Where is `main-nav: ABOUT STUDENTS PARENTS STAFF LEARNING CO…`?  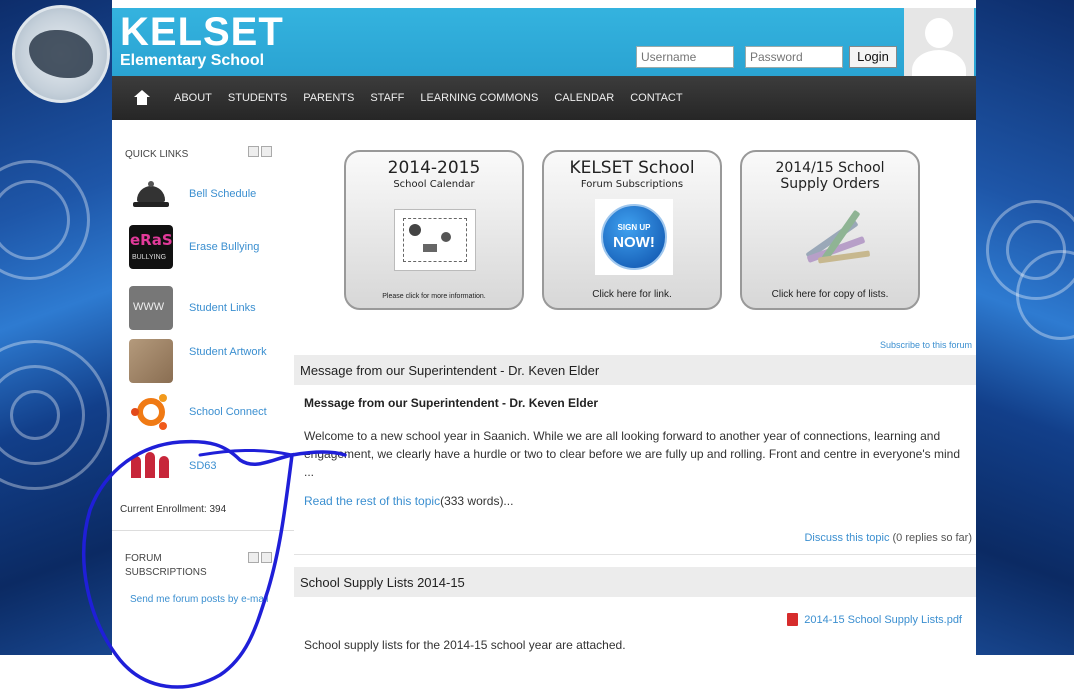
main-nav: ABOUT STUDENTS PARENTS STAFF LEARNING CO… is located at coordinates (544, 98).